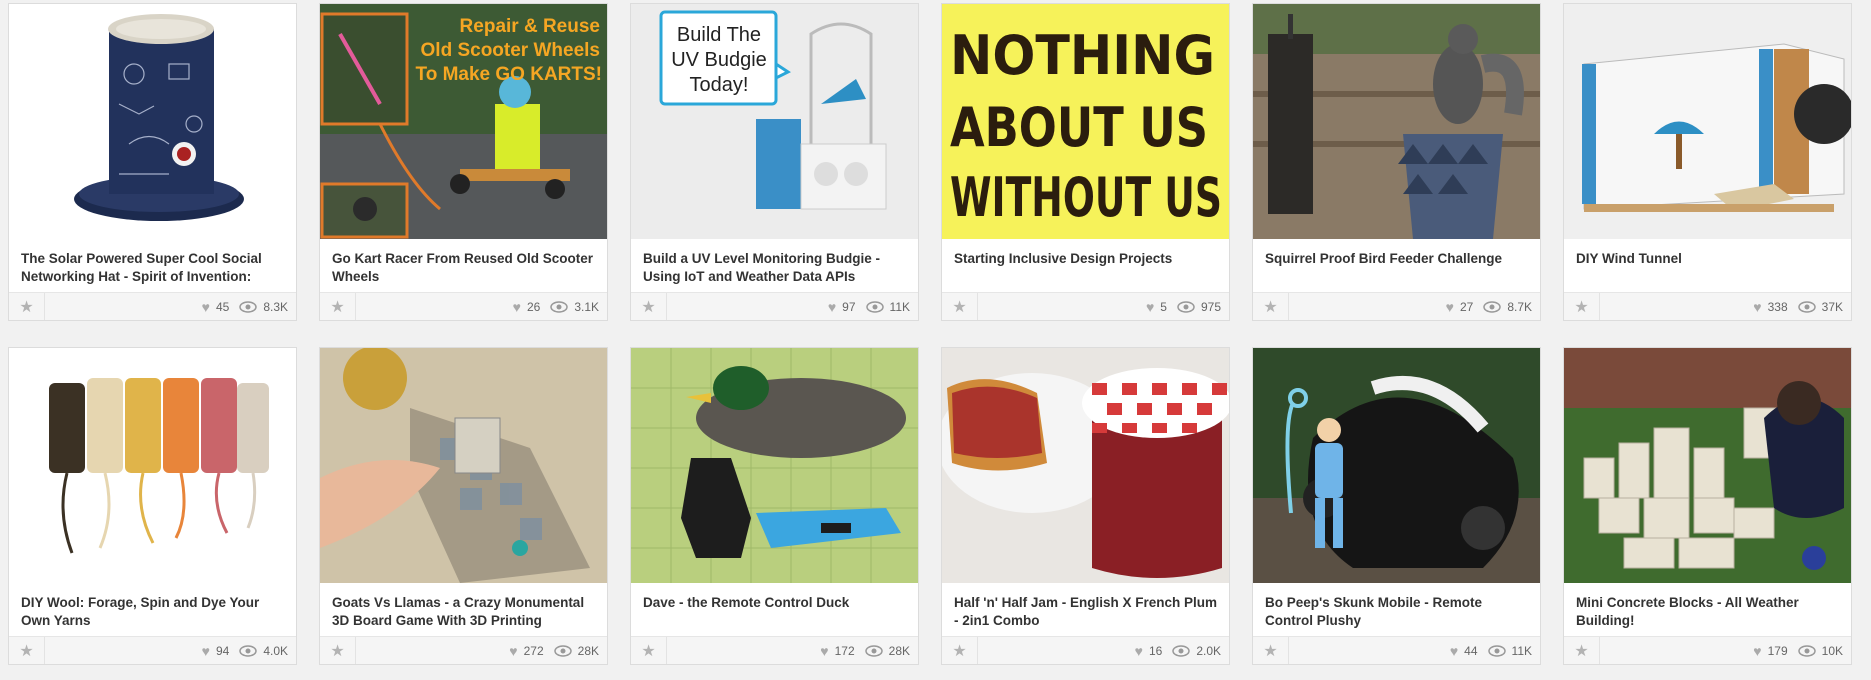 The image size is (1871, 680). What do you see at coordinates (1085, 121) in the screenshot?
I see `project-thumbnail: NOTHING ABOUT US WITHOUT US` at bounding box center [1085, 121].